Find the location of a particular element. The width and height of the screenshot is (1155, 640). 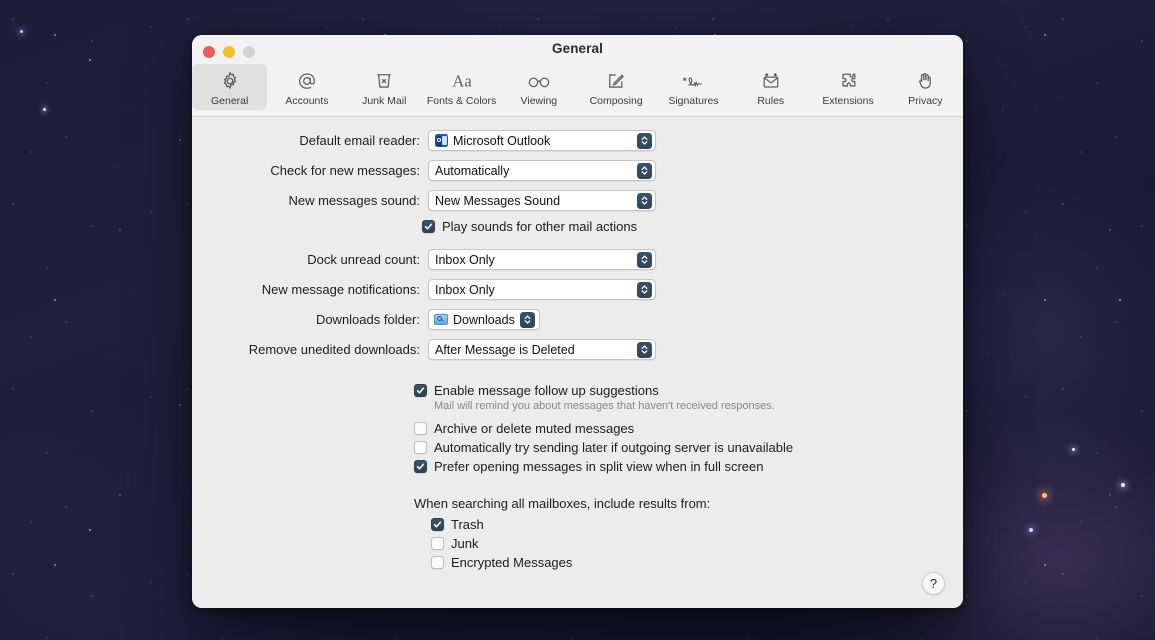

signature-icon is located at coordinates (693, 81).